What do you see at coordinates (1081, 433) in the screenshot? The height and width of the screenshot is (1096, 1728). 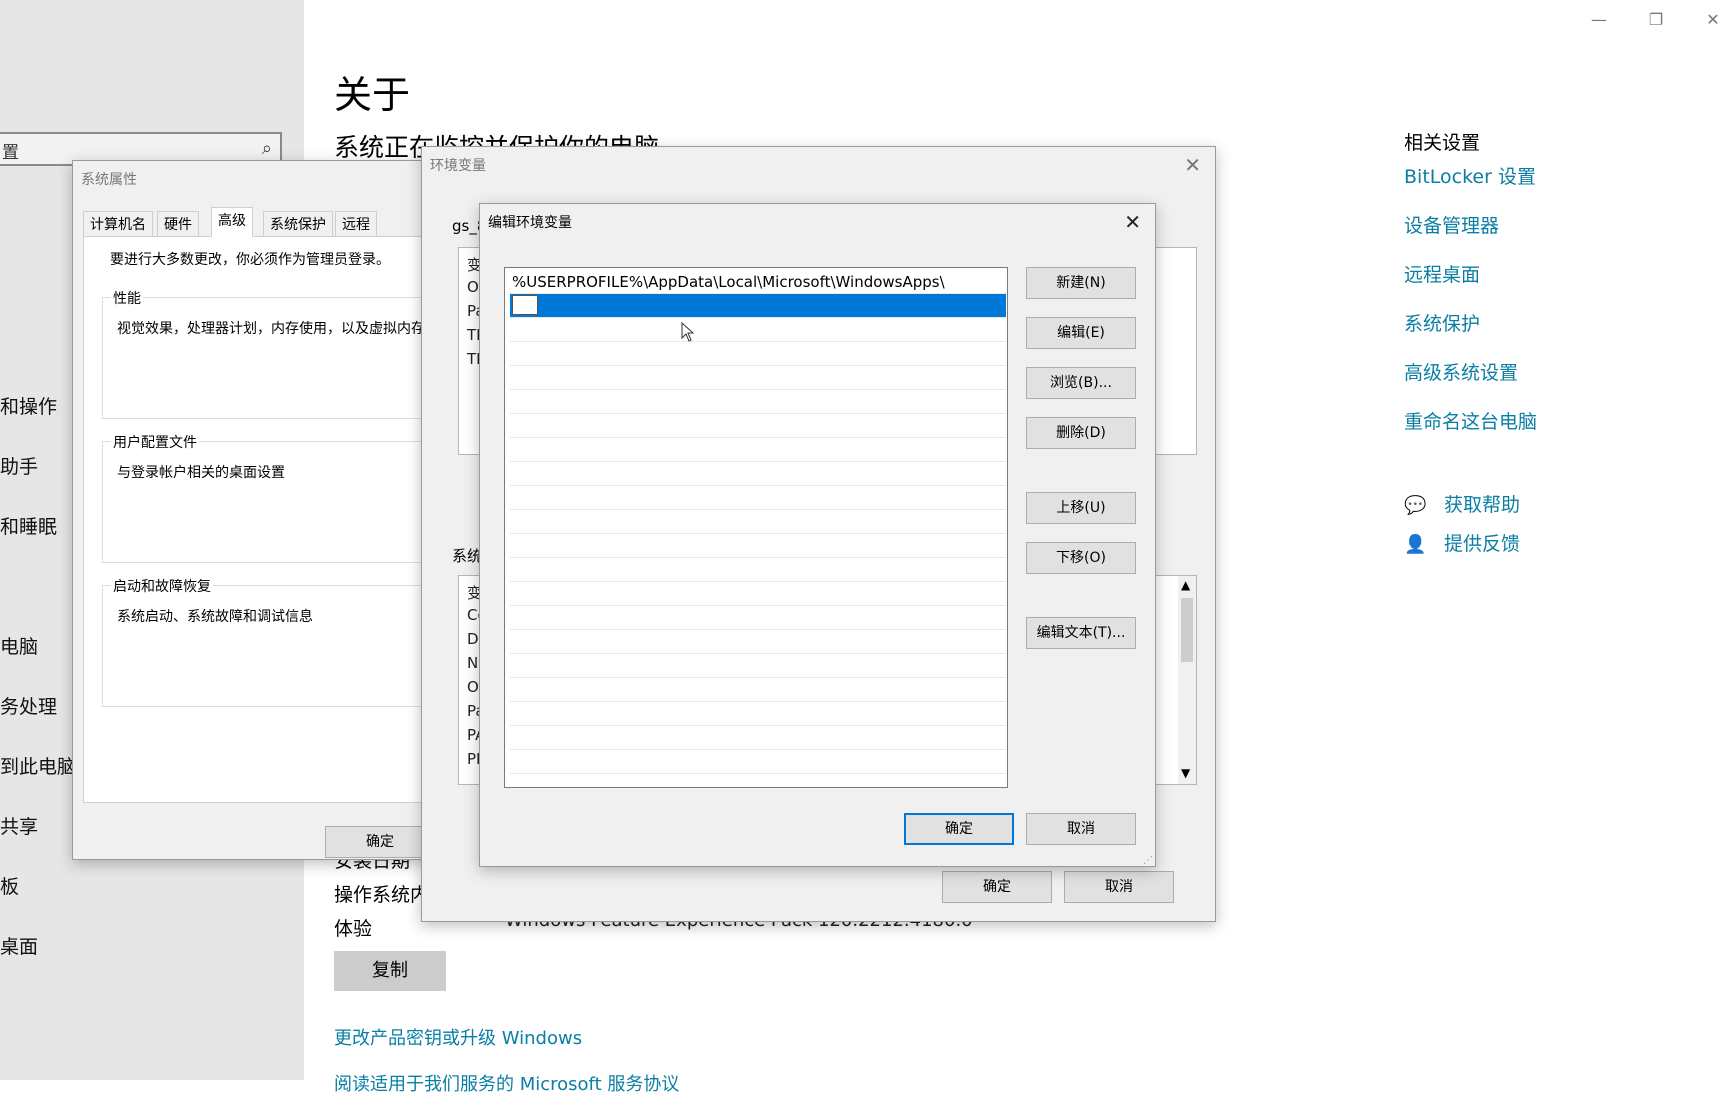 I see `delete-button: 删除(D)` at bounding box center [1081, 433].